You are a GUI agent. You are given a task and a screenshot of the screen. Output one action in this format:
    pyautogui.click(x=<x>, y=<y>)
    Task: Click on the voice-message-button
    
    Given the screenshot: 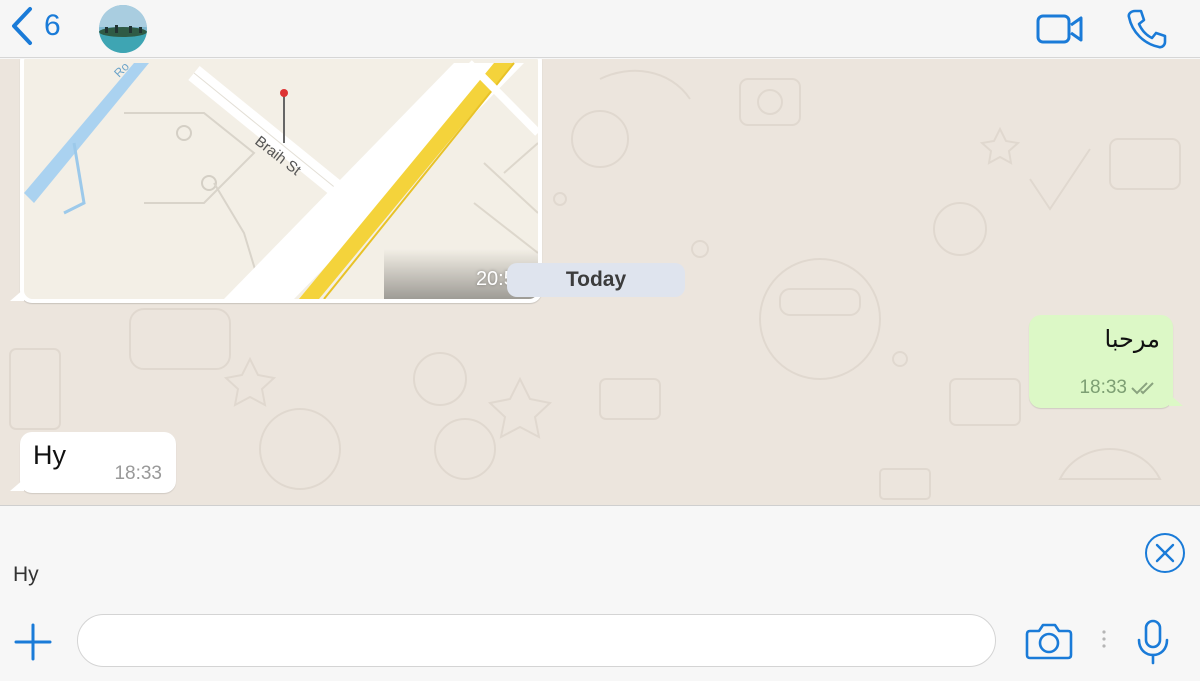 What is the action you would take?
    pyautogui.click(x=1153, y=642)
    